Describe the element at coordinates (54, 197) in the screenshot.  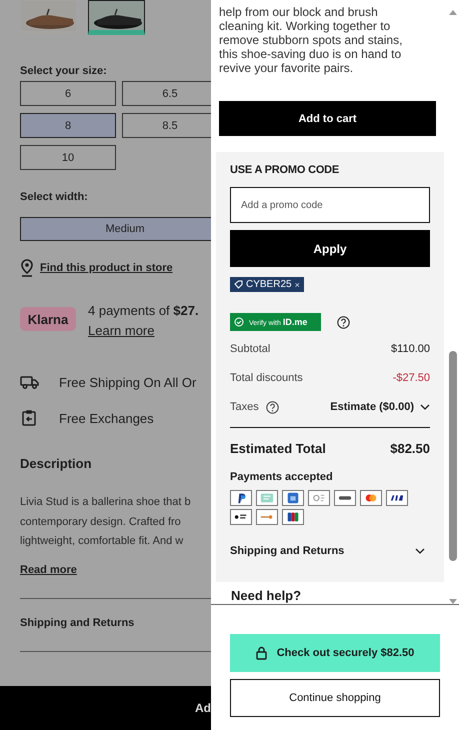
I see `width-label: Select width:` at that location.